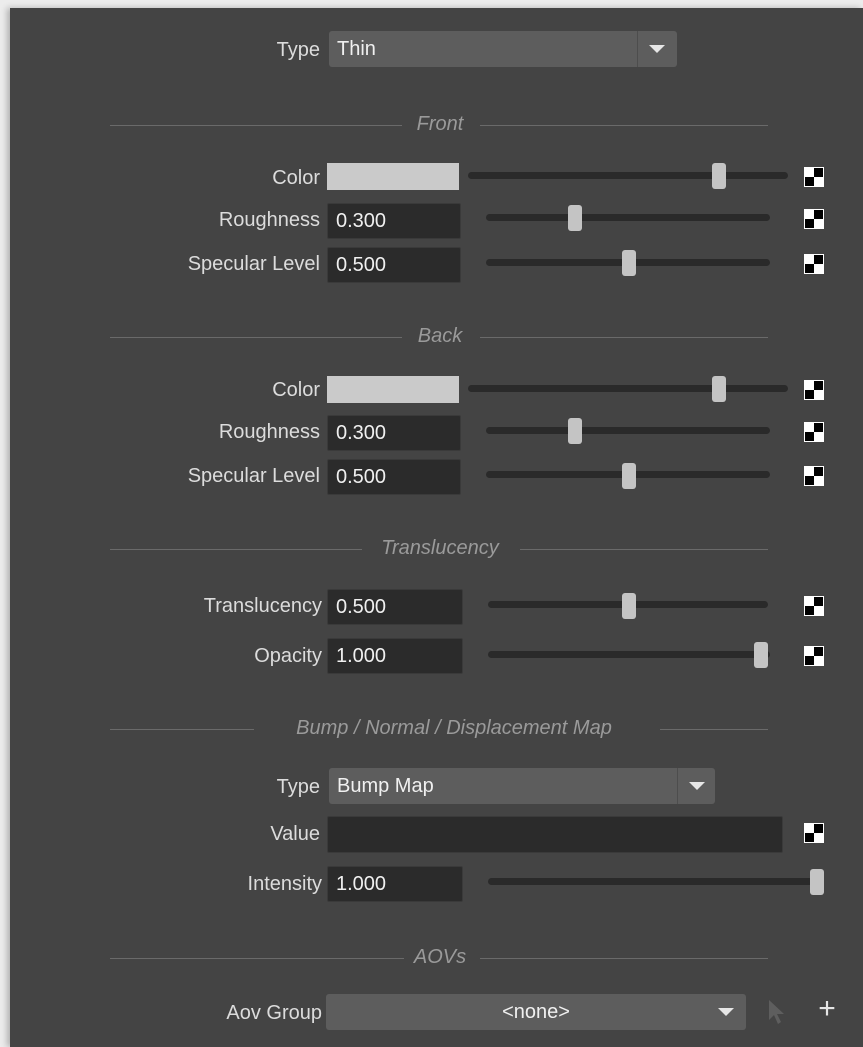 The image size is (863, 1047). What do you see at coordinates (284, 884) in the screenshot?
I see `intensity-label: Intensity` at bounding box center [284, 884].